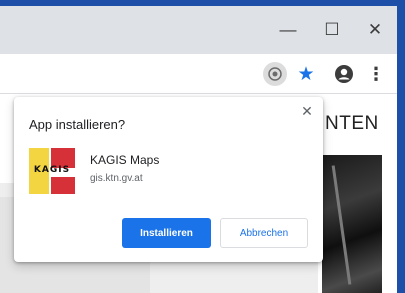 This screenshot has height=293, width=405. What do you see at coordinates (352, 123) in the screenshot?
I see `page-heading: NTEN` at bounding box center [352, 123].